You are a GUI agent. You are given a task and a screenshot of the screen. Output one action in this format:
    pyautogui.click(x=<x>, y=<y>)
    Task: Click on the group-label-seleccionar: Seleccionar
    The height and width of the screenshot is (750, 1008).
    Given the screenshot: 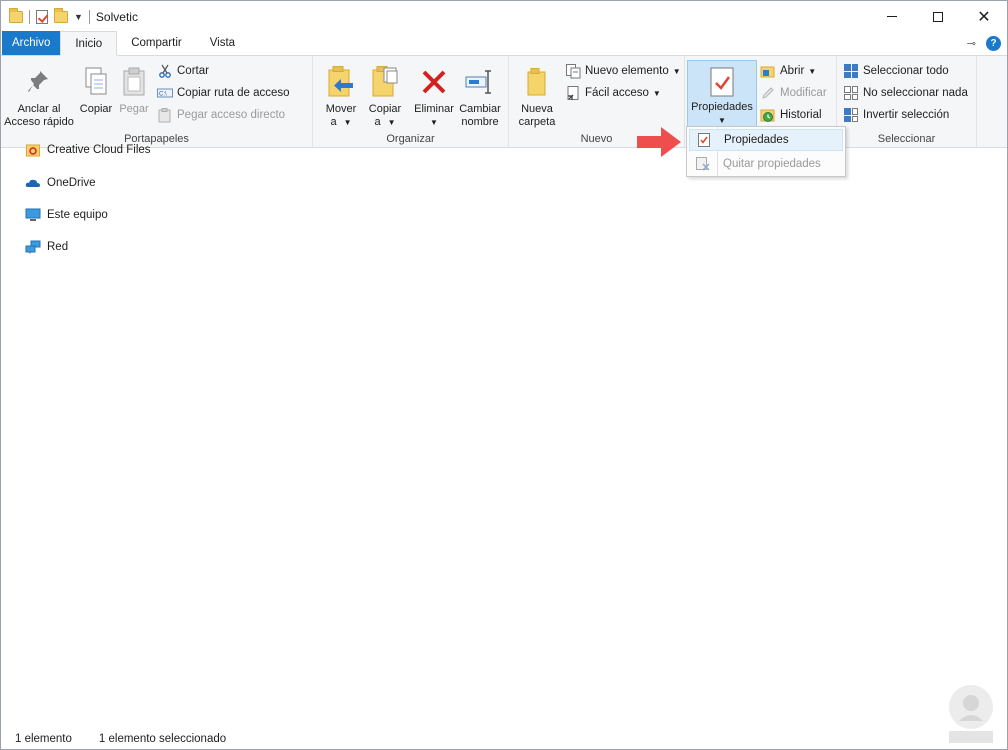 What is the action you would take?
    pyautogui.click(x=906, y=139)
    